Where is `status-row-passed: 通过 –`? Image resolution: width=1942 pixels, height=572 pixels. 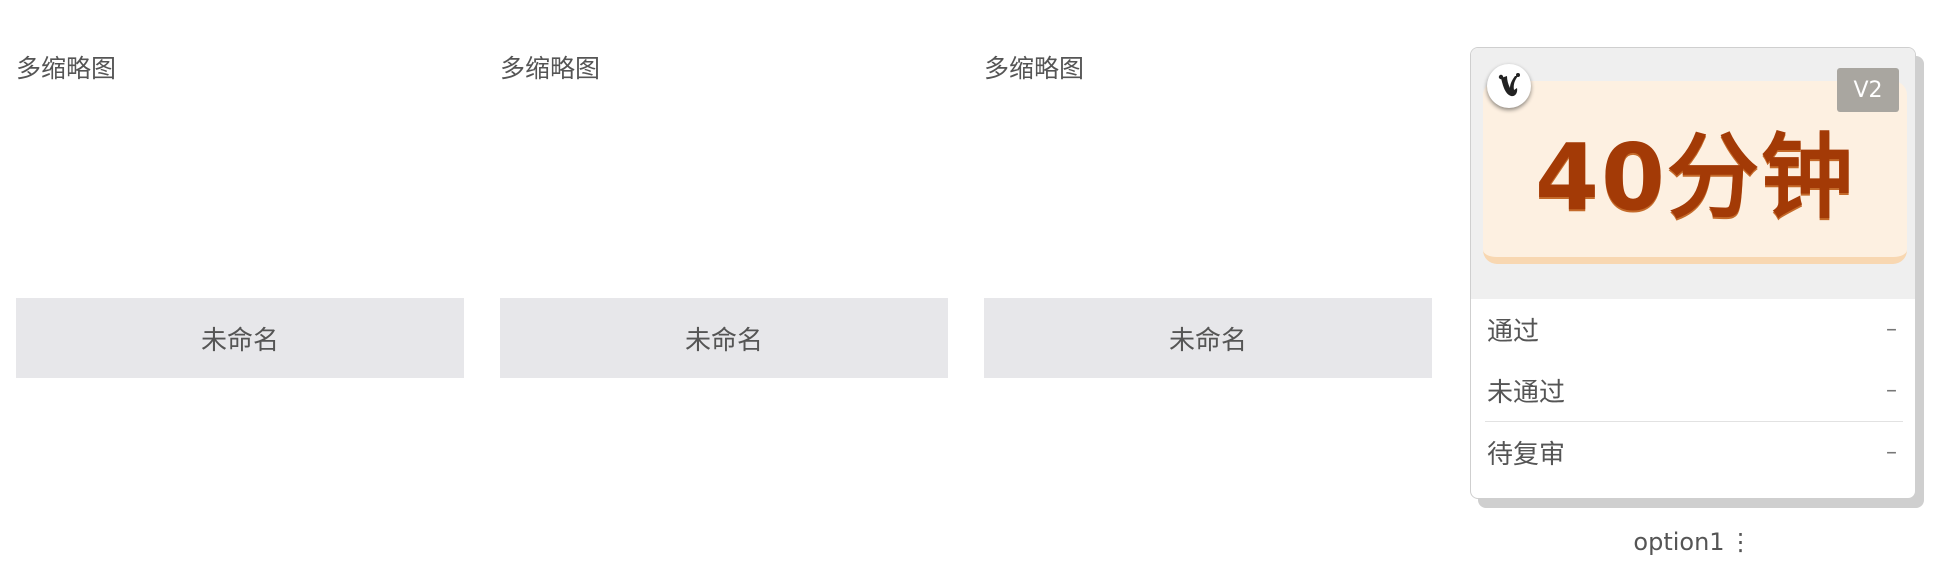 status-row-passed: 通过 – is located at coordinates (1693, 329).